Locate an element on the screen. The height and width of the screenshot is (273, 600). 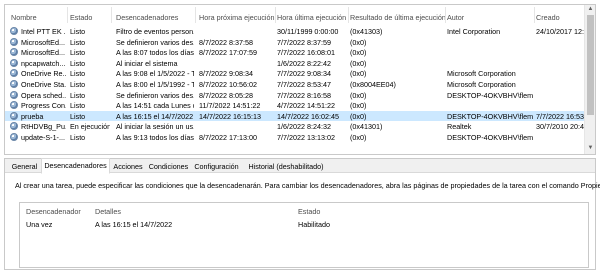
task-last-run: 7/7/2022 8:16:58 is located at coordinates (304, 95).